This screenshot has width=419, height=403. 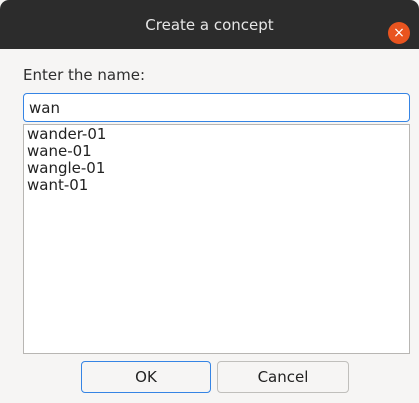 I want to click on ok-button: OK, so click(x=146, y=377).